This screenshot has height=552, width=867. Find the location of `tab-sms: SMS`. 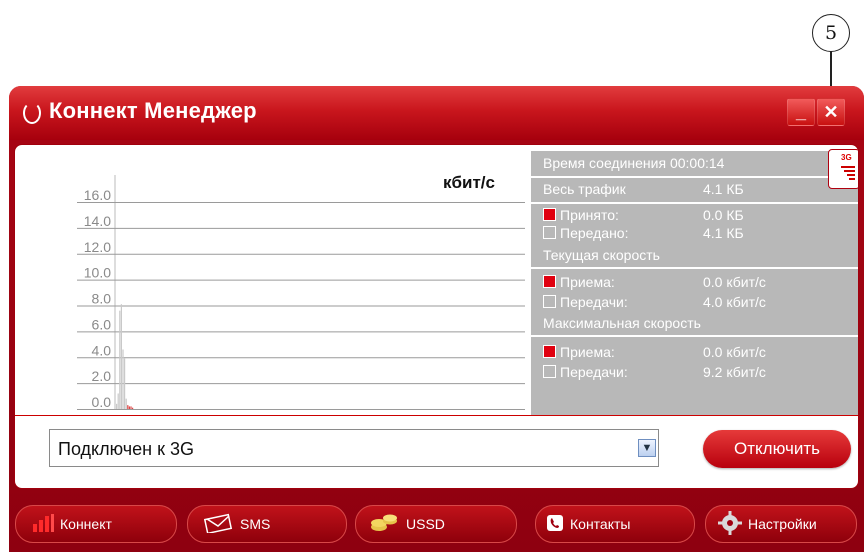

tab-sms: SMS is located at coordinates (267, 524).